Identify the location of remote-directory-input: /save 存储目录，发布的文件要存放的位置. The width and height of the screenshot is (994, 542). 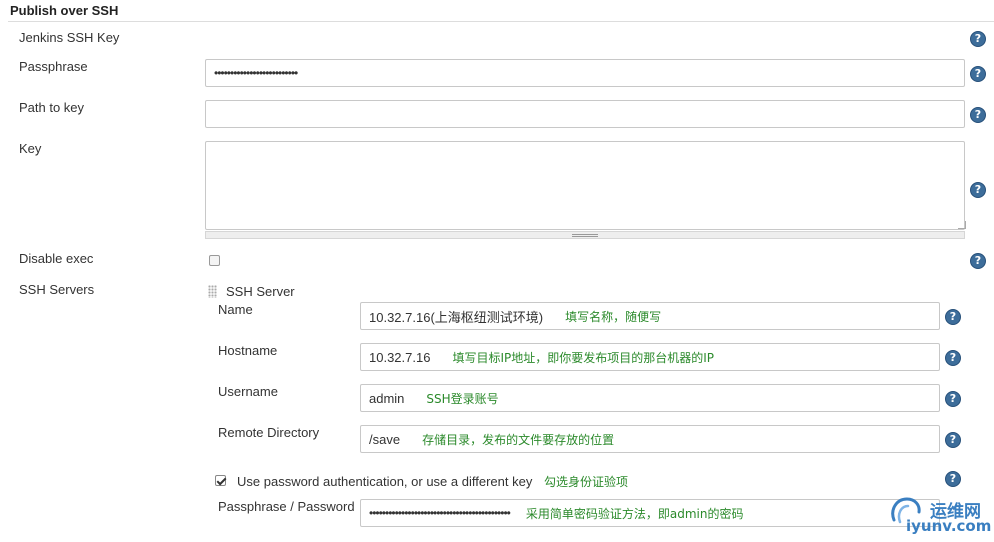
(650, 439).